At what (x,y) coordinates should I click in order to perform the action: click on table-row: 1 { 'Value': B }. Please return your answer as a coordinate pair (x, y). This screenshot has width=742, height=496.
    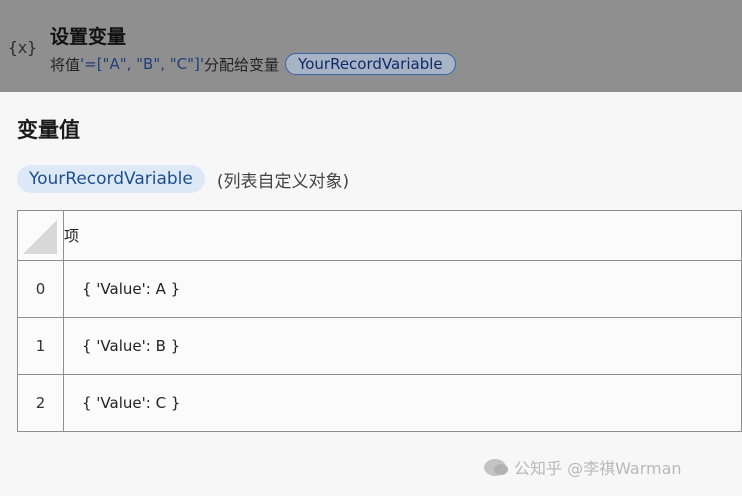
    Looking at the image, I should click on (379, 346).